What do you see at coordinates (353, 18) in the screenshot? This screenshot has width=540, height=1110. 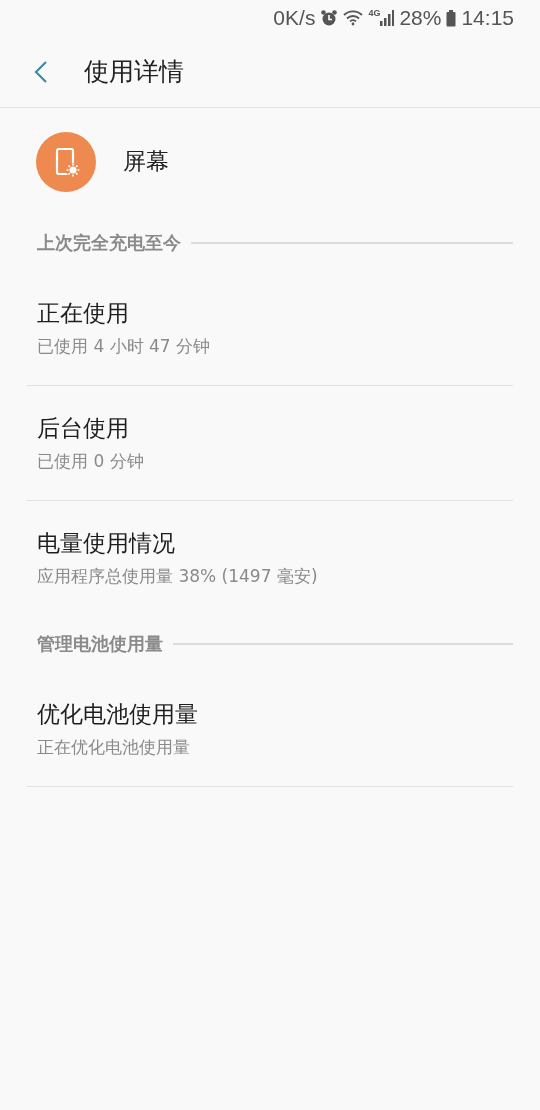 I see `wifi-icon` at bounding box center [353, 18].